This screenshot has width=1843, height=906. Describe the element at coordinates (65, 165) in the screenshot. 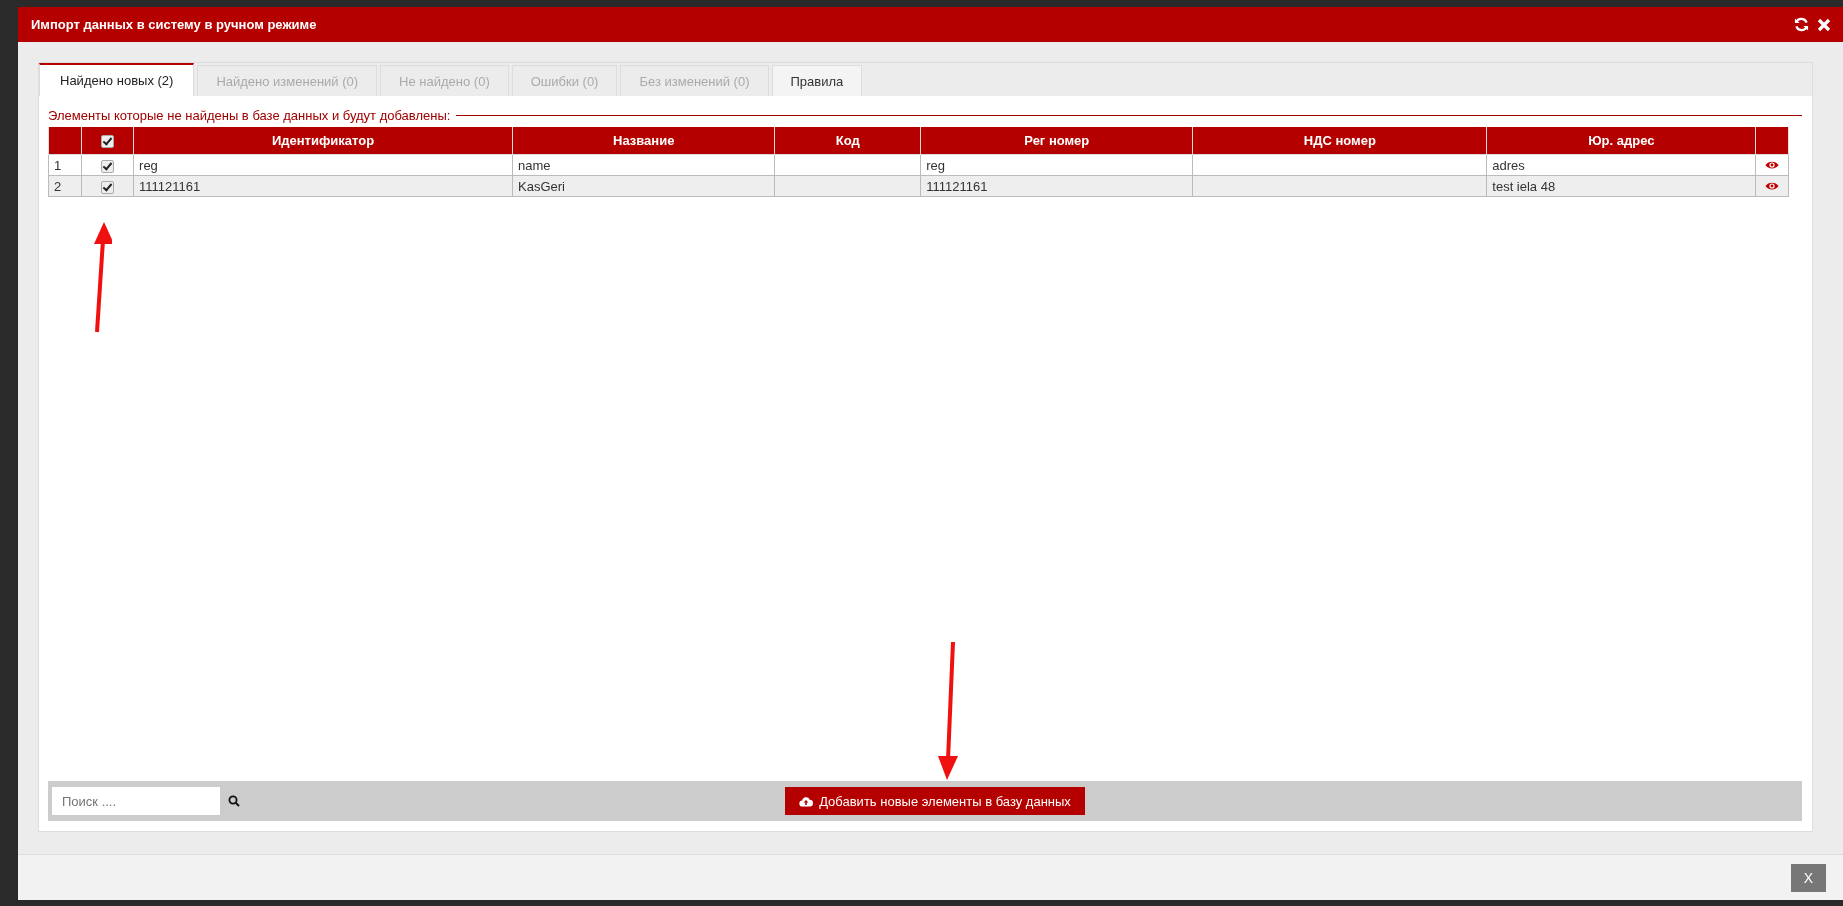

I see `row-number: 1` at that location.